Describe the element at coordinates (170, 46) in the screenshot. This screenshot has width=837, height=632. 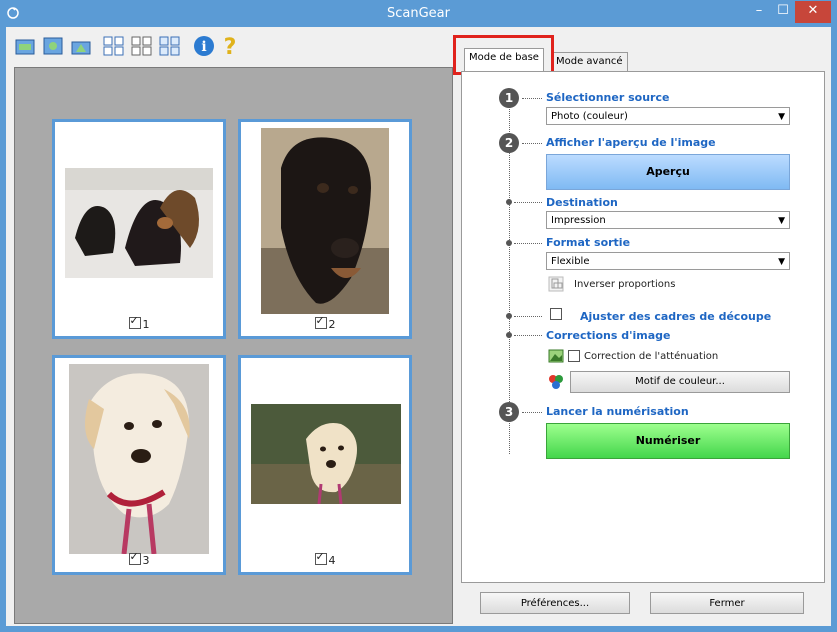
I see `thumbnail-whole-icon` at that location.